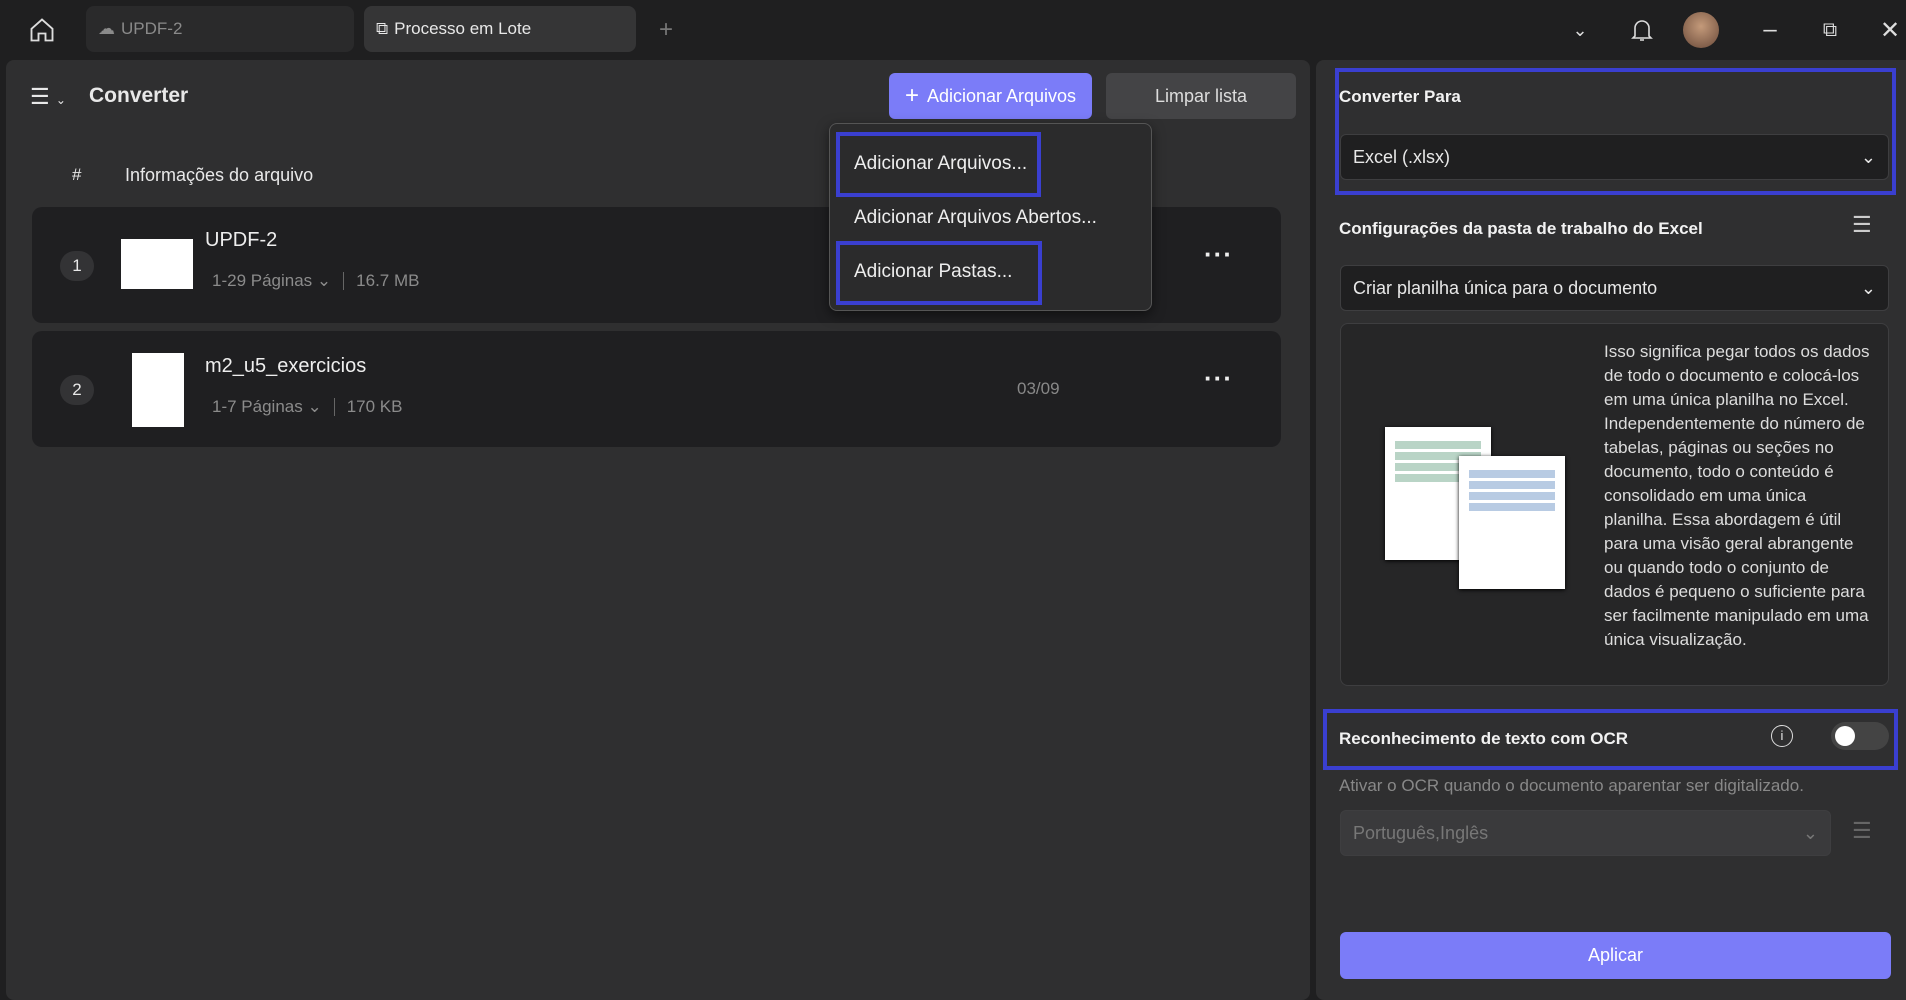  Describe the element at coordinates (1421, 832) in the screenshot. I see `ocr-language-value: Português,Inglês` at that location.